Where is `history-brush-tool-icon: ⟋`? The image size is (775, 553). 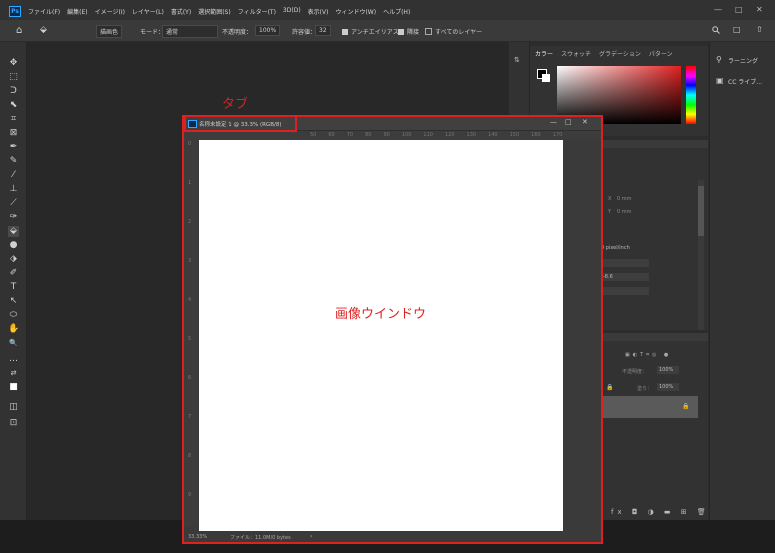 history-brush-tool-icon: ⟋ is located at coordinates (13, 203).